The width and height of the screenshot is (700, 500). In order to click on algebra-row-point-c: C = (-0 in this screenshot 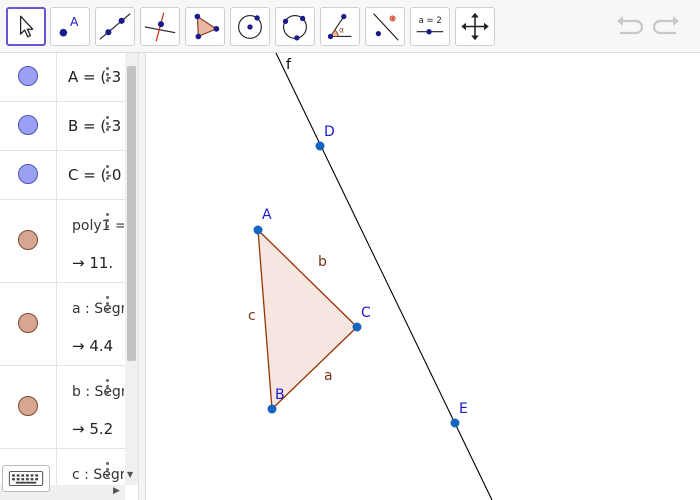, I will do `click(62, 175)`.